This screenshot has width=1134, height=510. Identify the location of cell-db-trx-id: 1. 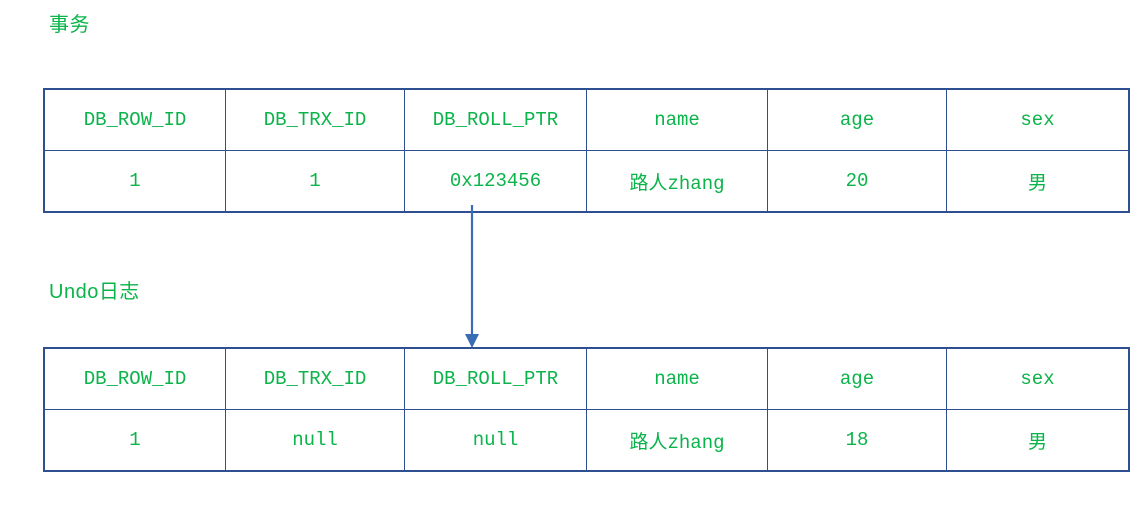
(315, 181).